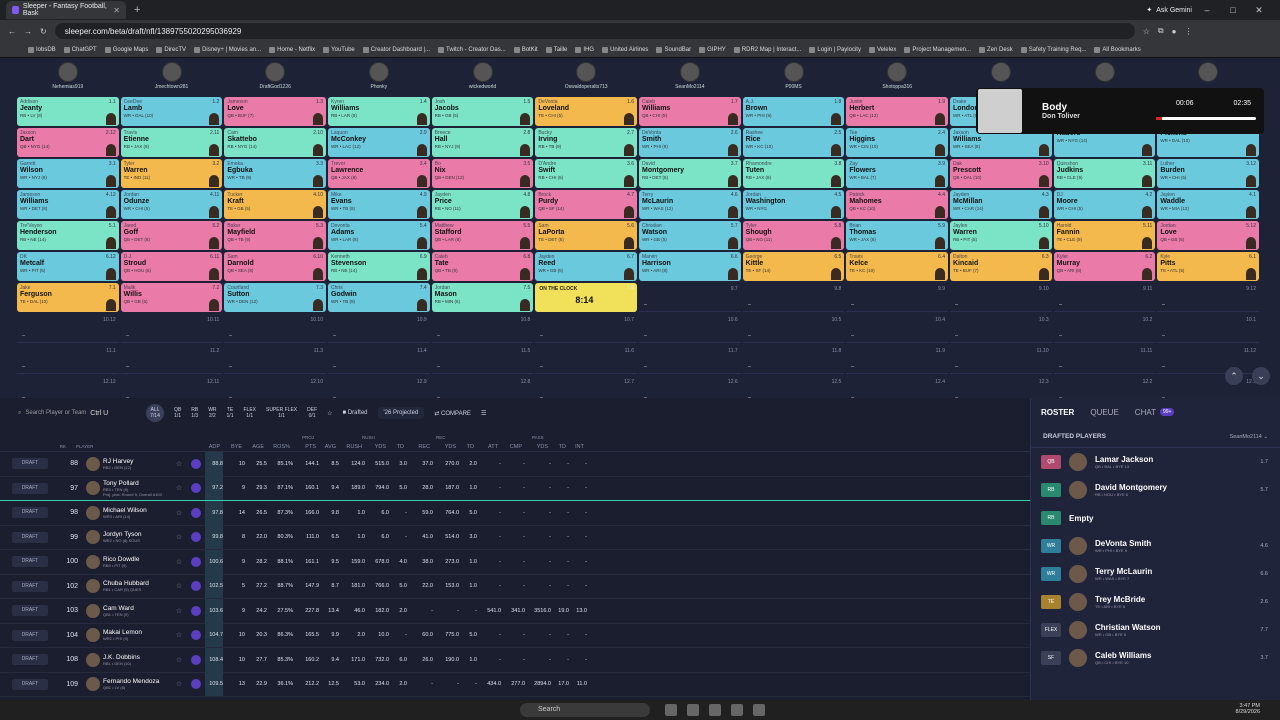  What do you see at coordinates (586, 266) in the screenshot?
I see `drafted-pick: Jayden Reed WR • GB (5) 6.7` at bounding box center [586, 266].